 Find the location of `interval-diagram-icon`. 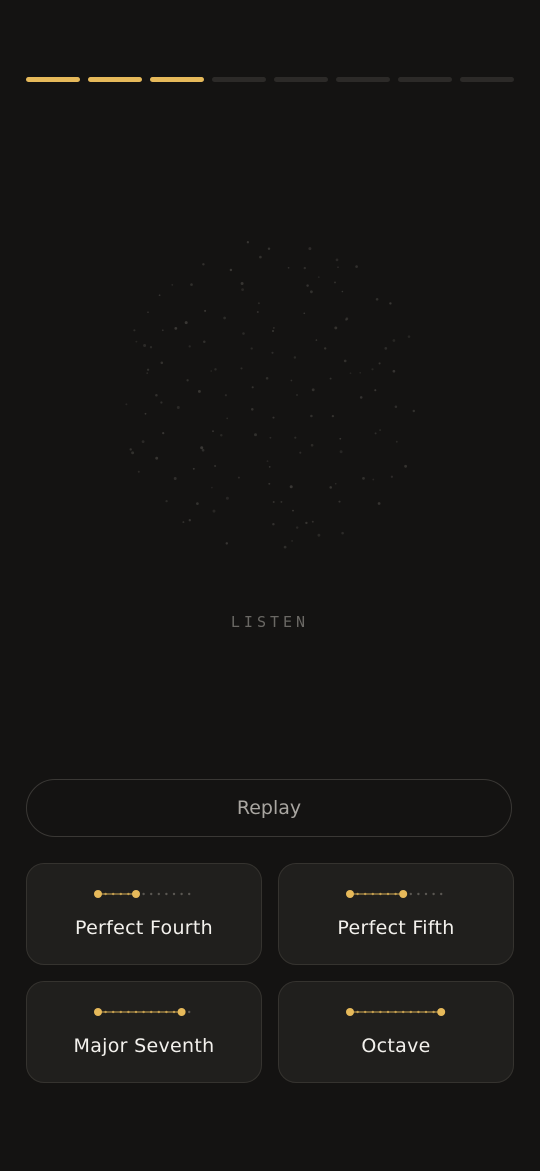

interval-diagram-icon is located at coordinates (396, 894).